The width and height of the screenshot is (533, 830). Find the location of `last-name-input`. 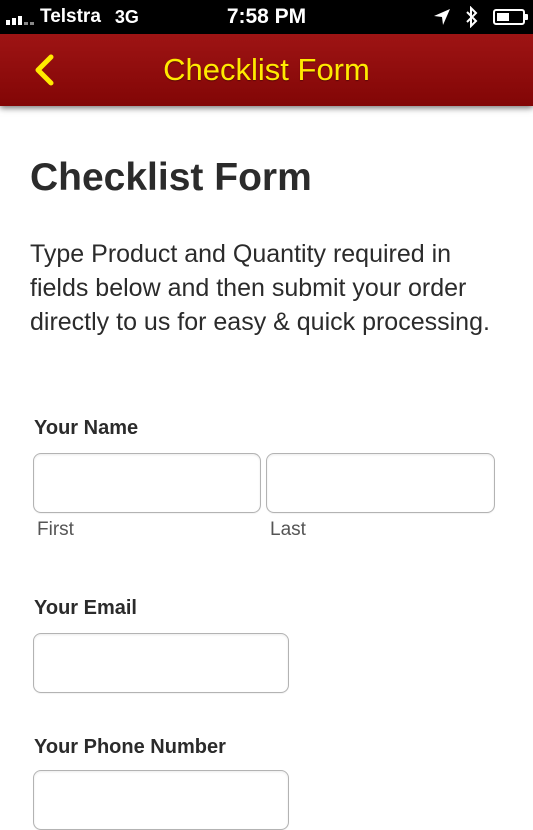

last-name-input is located at coordinates (380, 483).